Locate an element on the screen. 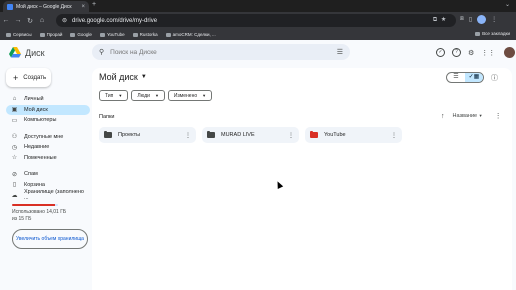 The height and width of the screenshot is (290, 516). profile-avatar is located at coordinates (482, 19).